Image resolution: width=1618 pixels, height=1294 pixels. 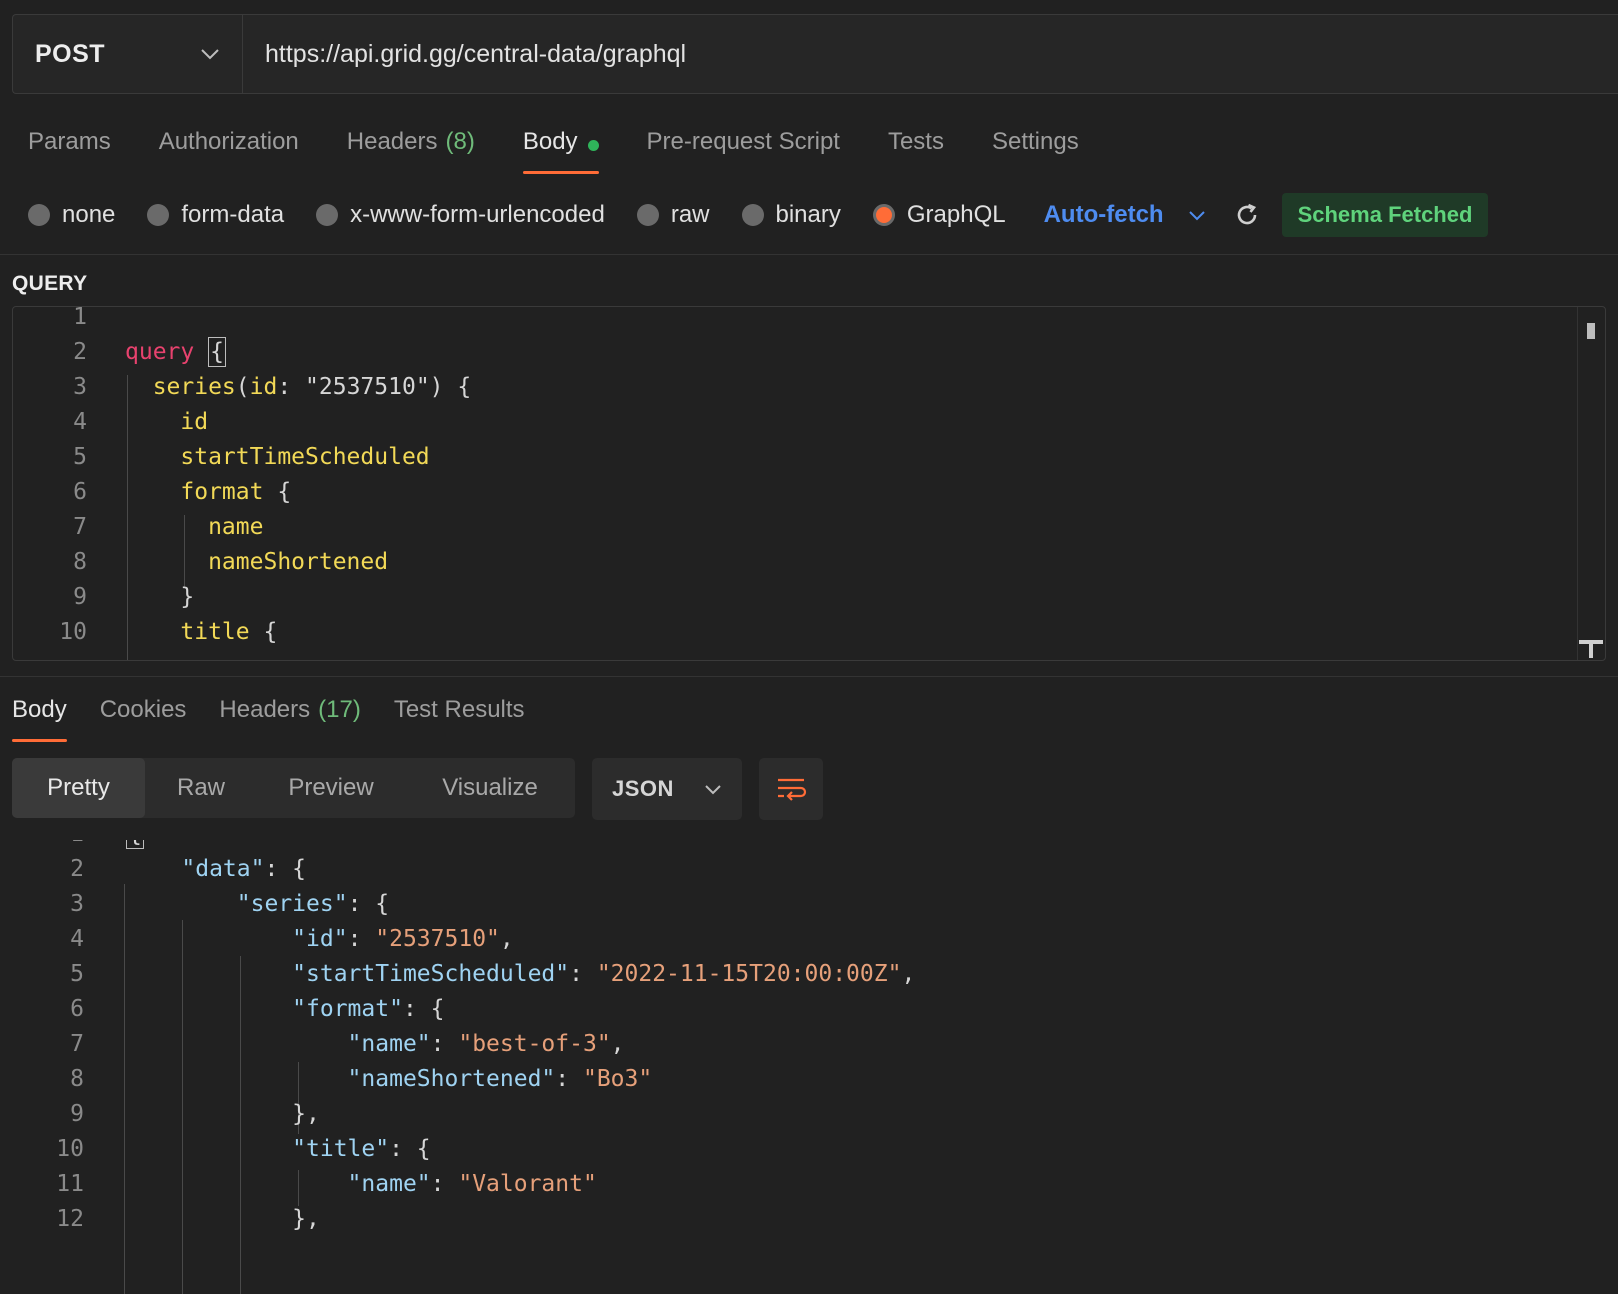 I want to click on tab-tests: Tests, so click(x=916, y=146).